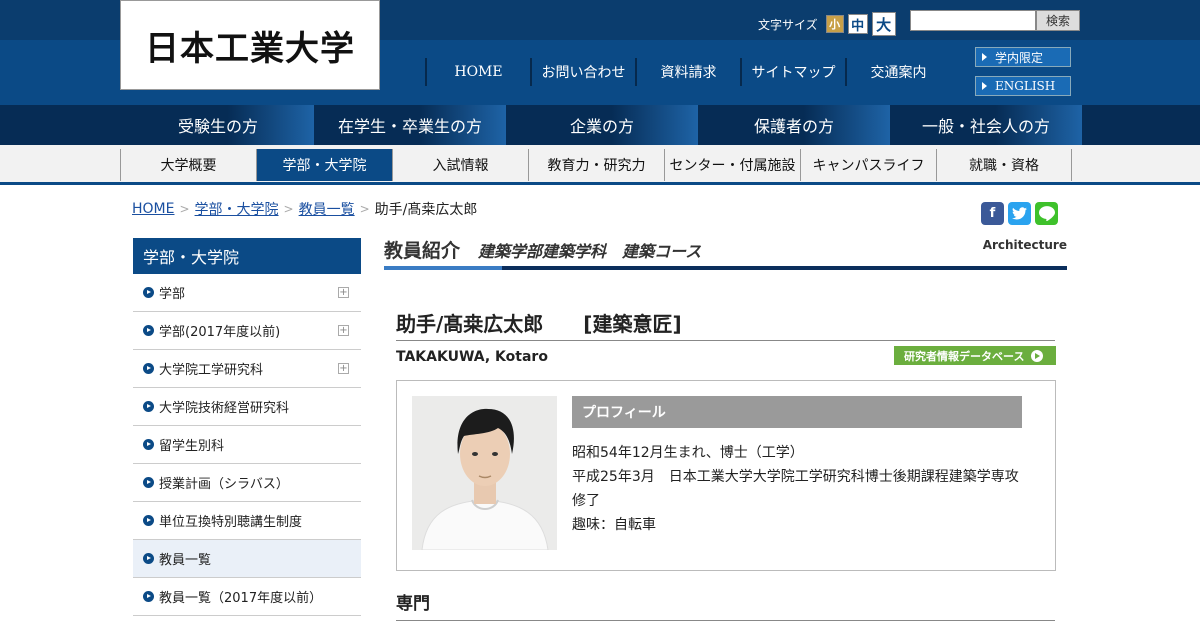 The image size is (1200, 630). Describe the element at coordinates (794, 125) in the screenshot. I see `audience-parents: 保護者の方` at that location.